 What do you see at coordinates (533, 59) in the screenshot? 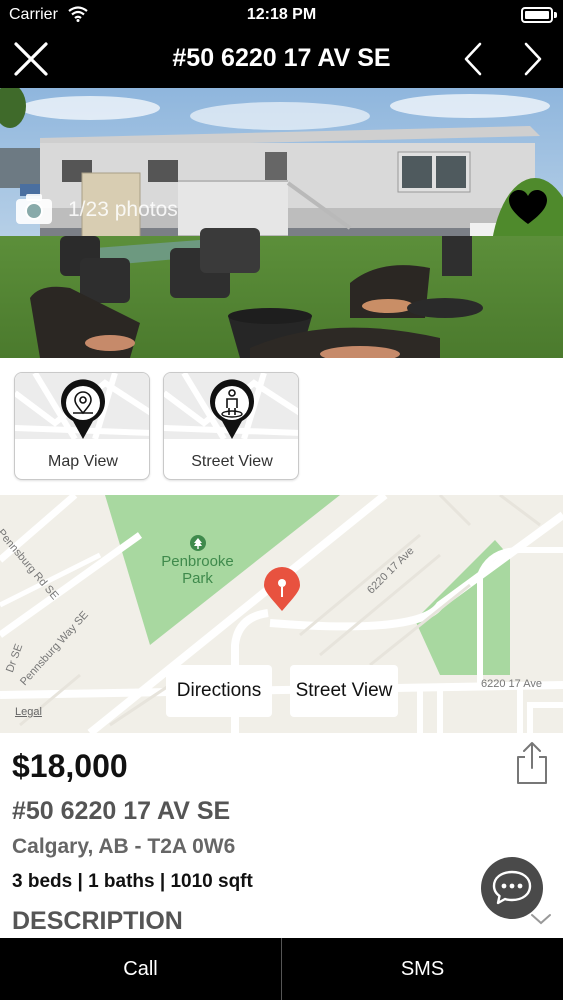
I see `chevron-right-icon` at bounding box center [533, 59].